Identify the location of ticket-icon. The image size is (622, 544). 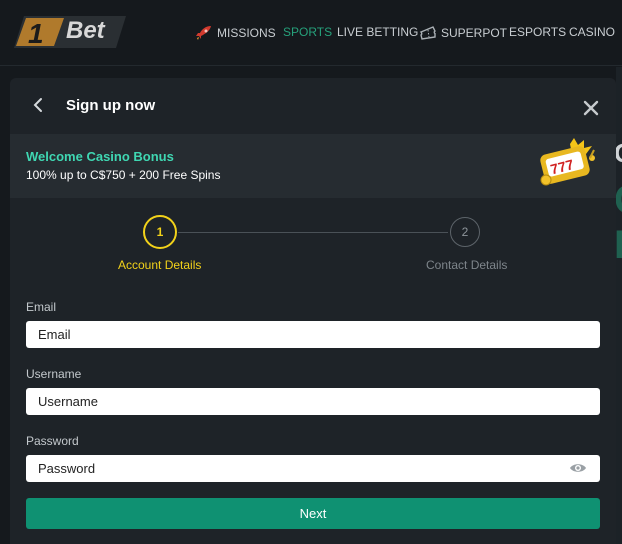
(427, 33).